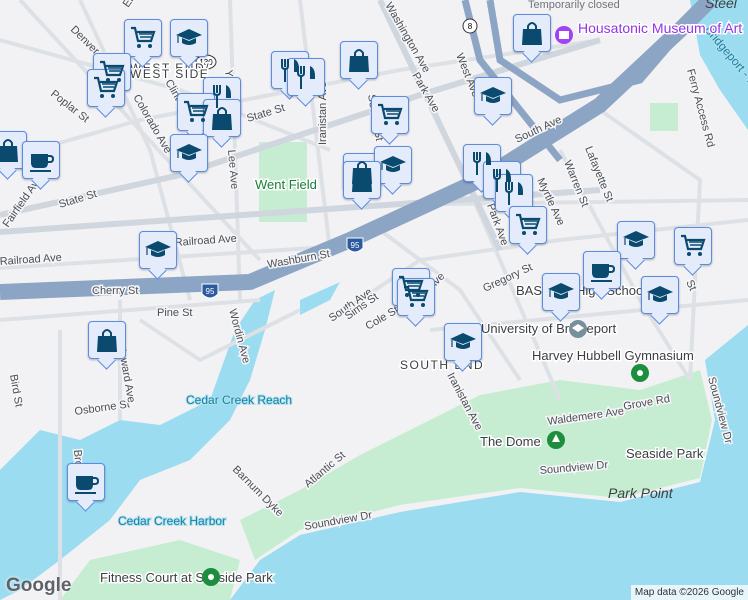 The height and width of the screenshot is (600, 748). What do you see at coordinates (613, 356) in the screenshot?
I see `gym-label: Harvey Hubbell Gymnasium` at bounding box center [613, 356].